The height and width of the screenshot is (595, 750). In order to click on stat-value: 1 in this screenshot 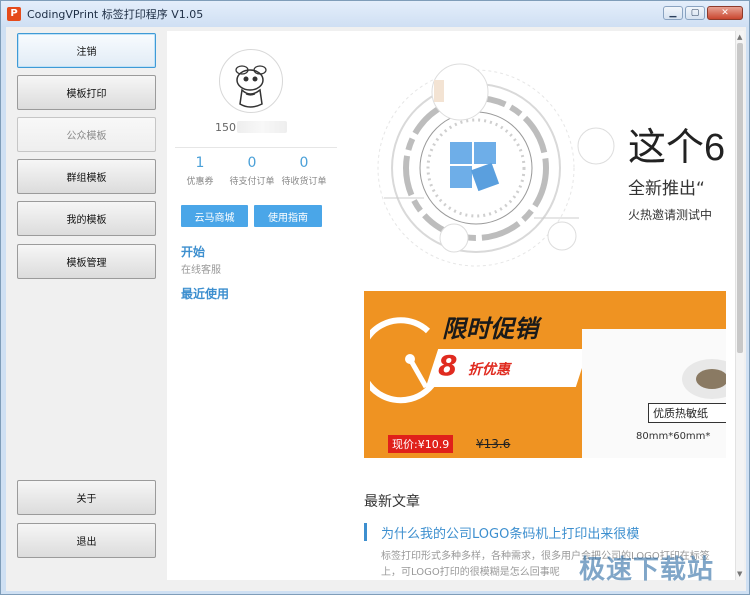, I will do `click(200, 163)`.